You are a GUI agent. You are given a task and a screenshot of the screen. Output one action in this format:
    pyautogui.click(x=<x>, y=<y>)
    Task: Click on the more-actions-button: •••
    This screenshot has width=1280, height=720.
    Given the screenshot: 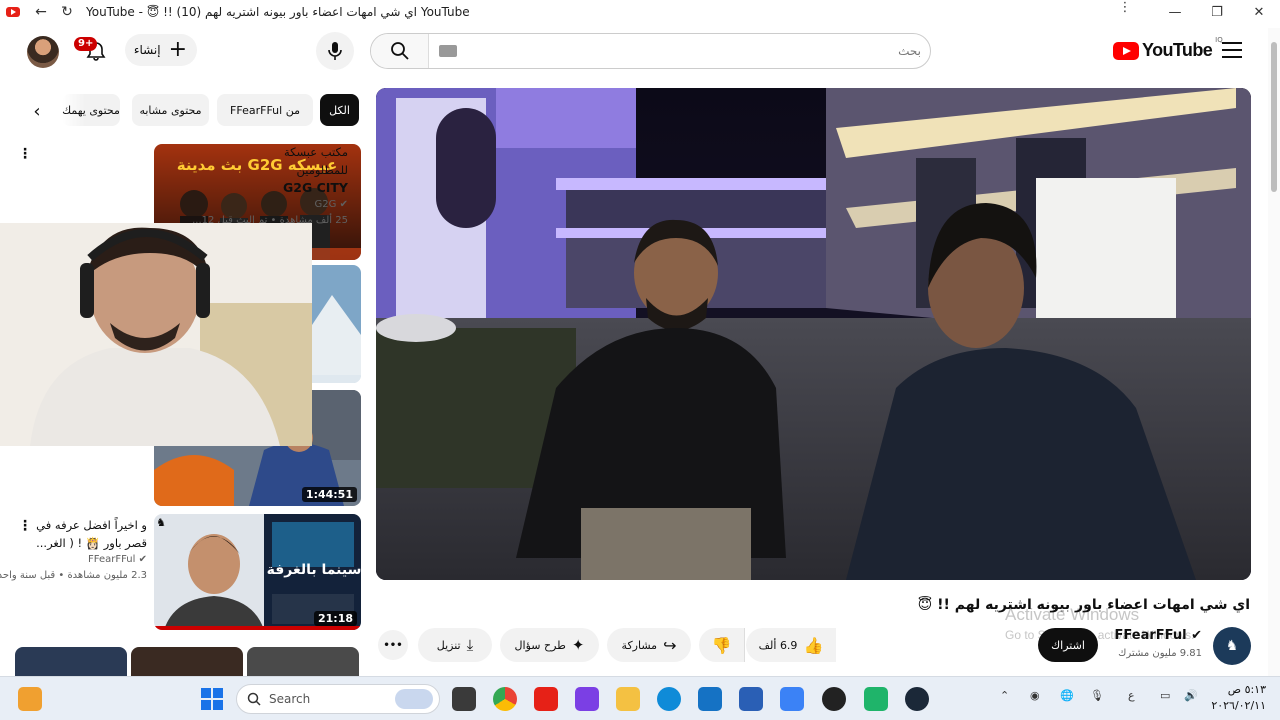 What is the action you would take?
    pyautogui.click(x=393, y=645)
    